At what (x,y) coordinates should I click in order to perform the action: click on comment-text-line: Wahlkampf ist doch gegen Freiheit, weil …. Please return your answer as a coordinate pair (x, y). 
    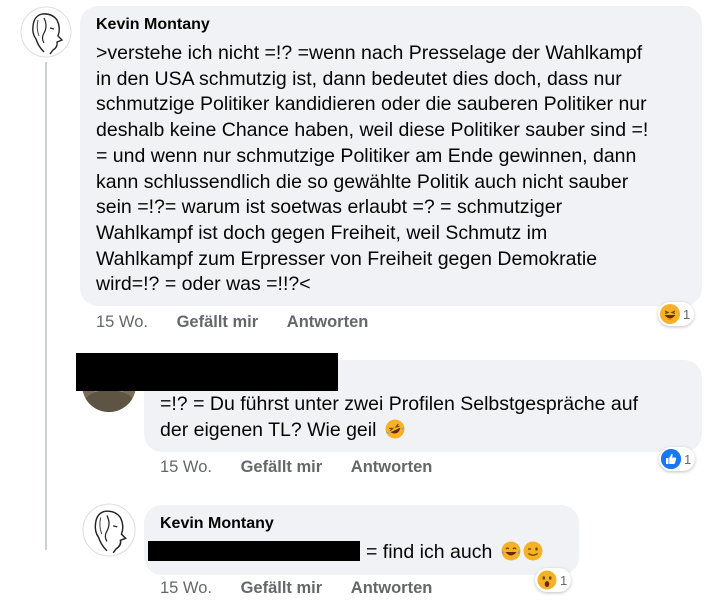
    Looking at the image, I should click on (322, 232).